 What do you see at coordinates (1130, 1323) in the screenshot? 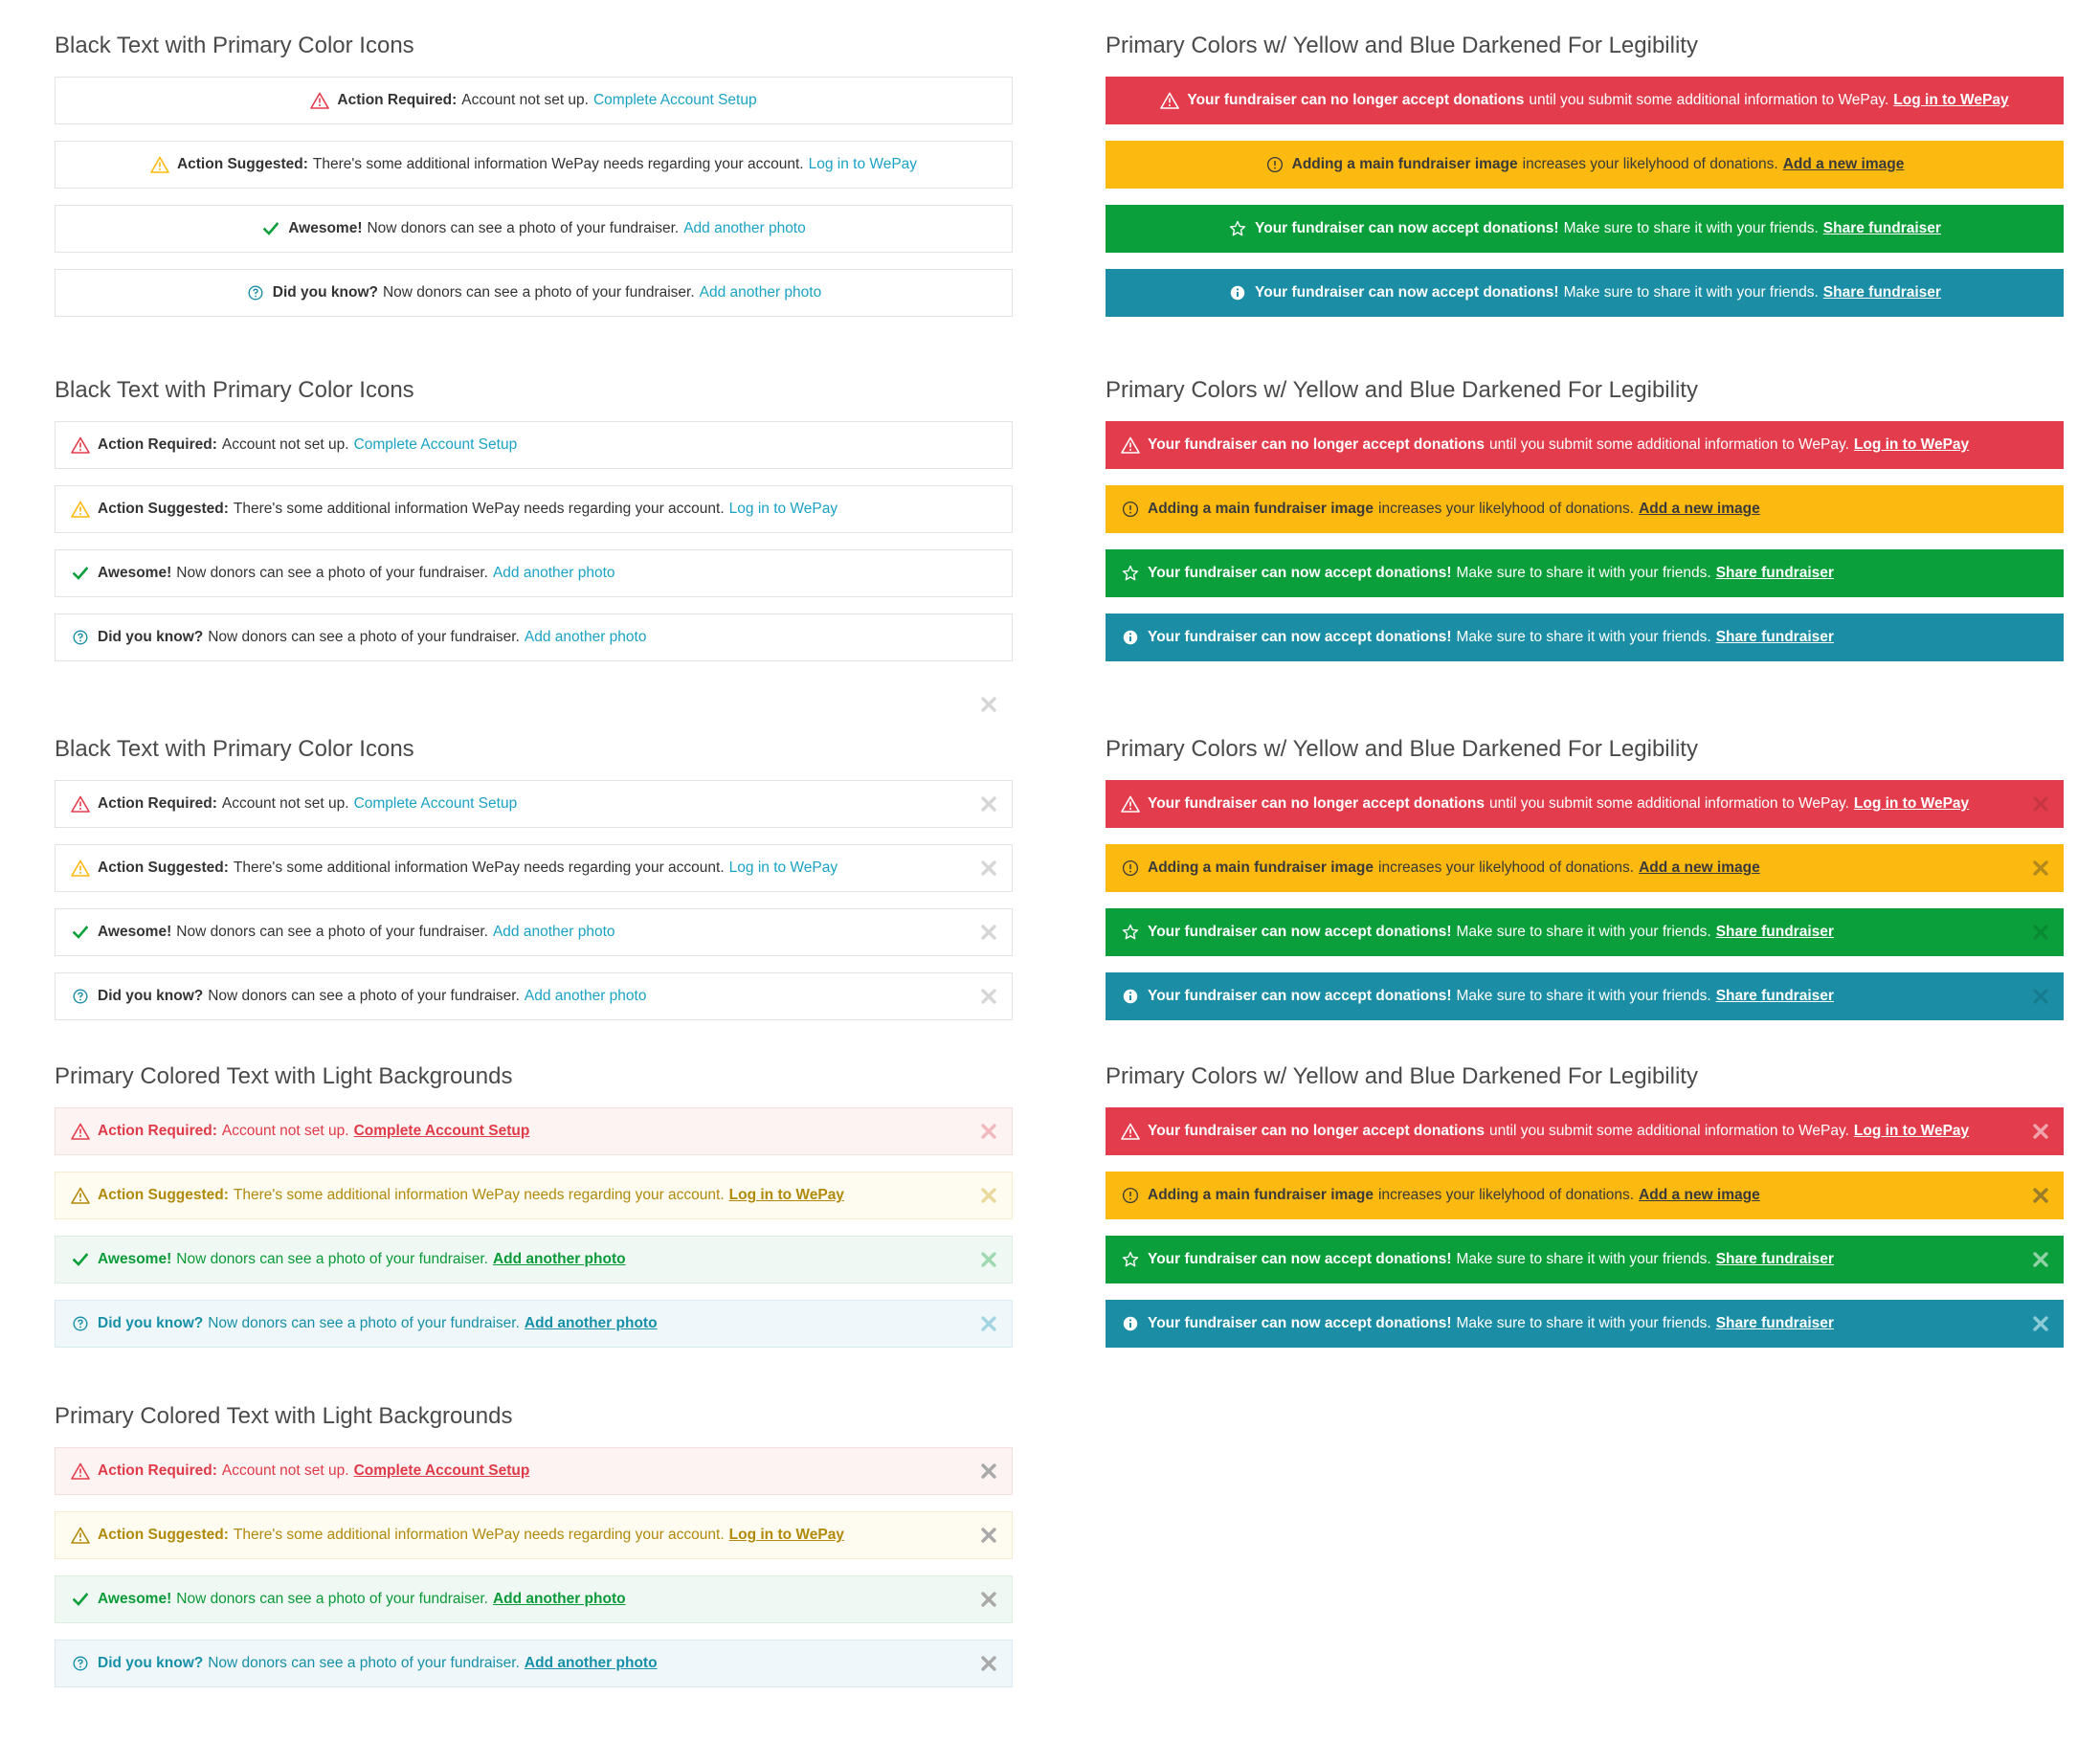
I see `info-solid-circle-icon` at bounding box center [1130, 1323].